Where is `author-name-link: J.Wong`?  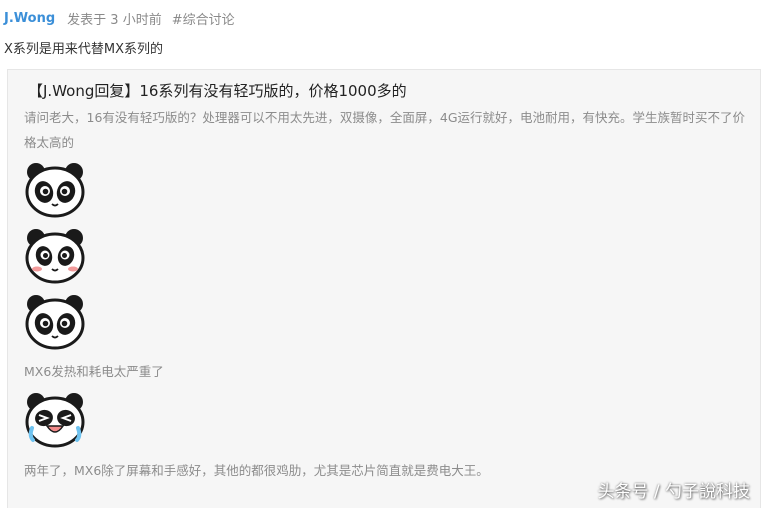 author-name-link: J.Wong is located at coordinates (29, 18).